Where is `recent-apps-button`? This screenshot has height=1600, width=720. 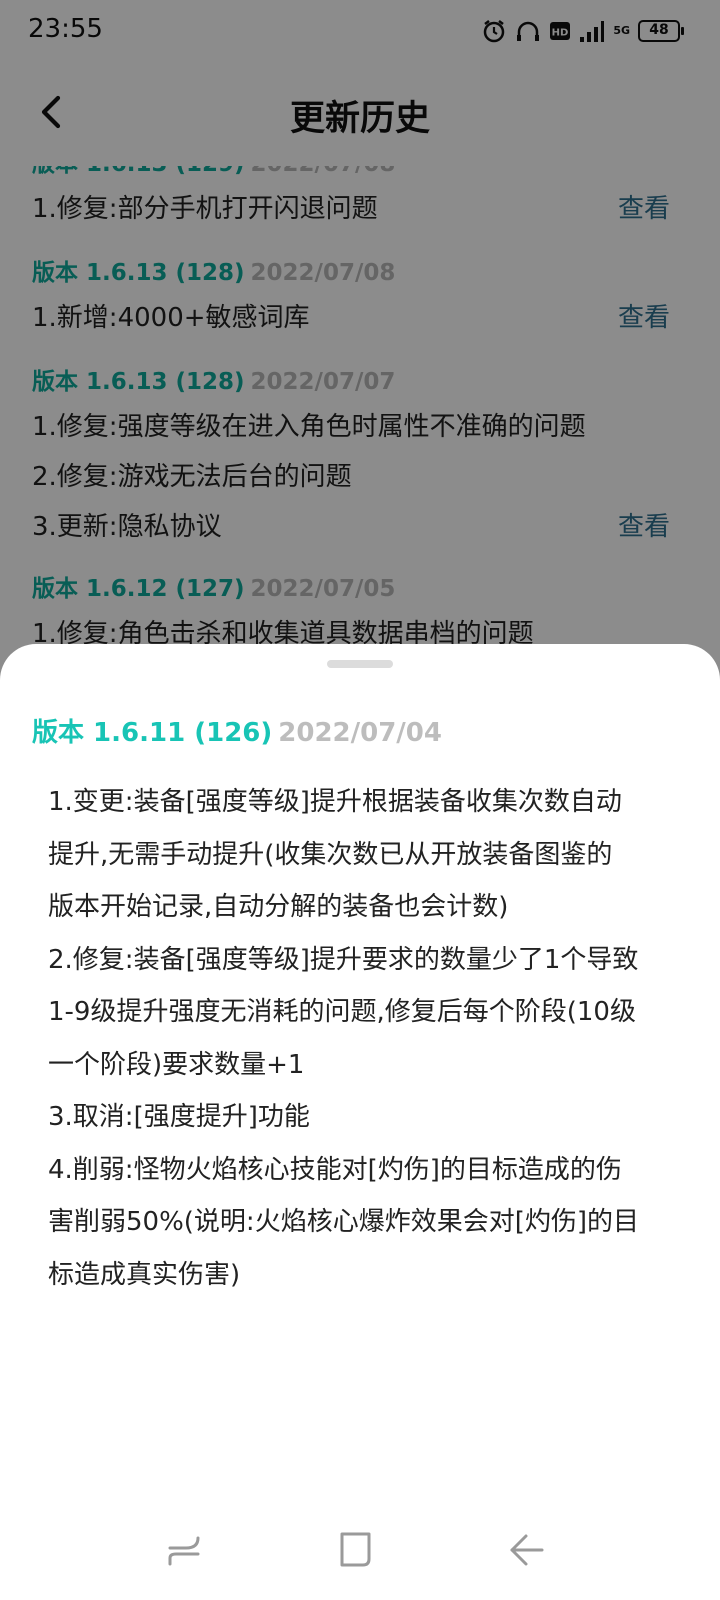
recent-apps-button is located at coordinates (186, 1550).